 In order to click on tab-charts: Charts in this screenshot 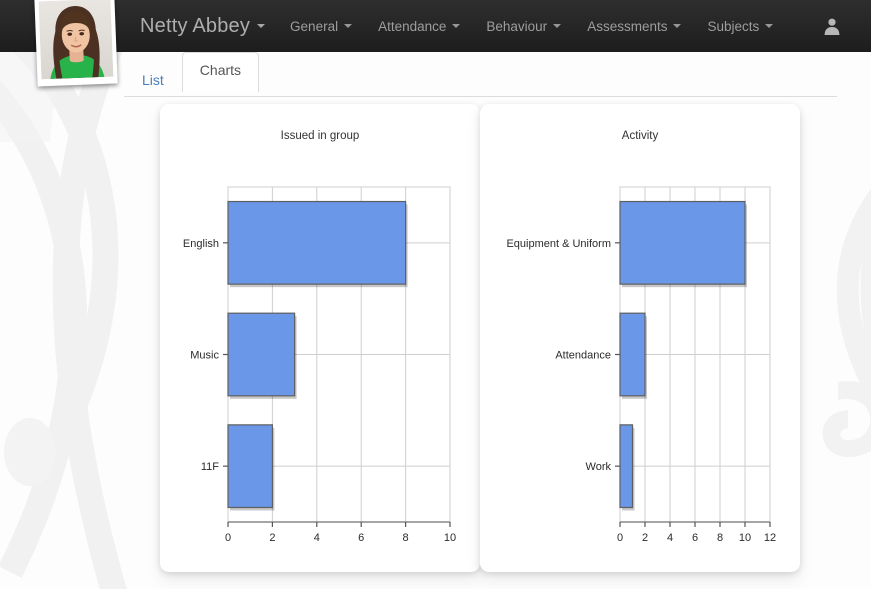, I will do `click(220, 72)`.